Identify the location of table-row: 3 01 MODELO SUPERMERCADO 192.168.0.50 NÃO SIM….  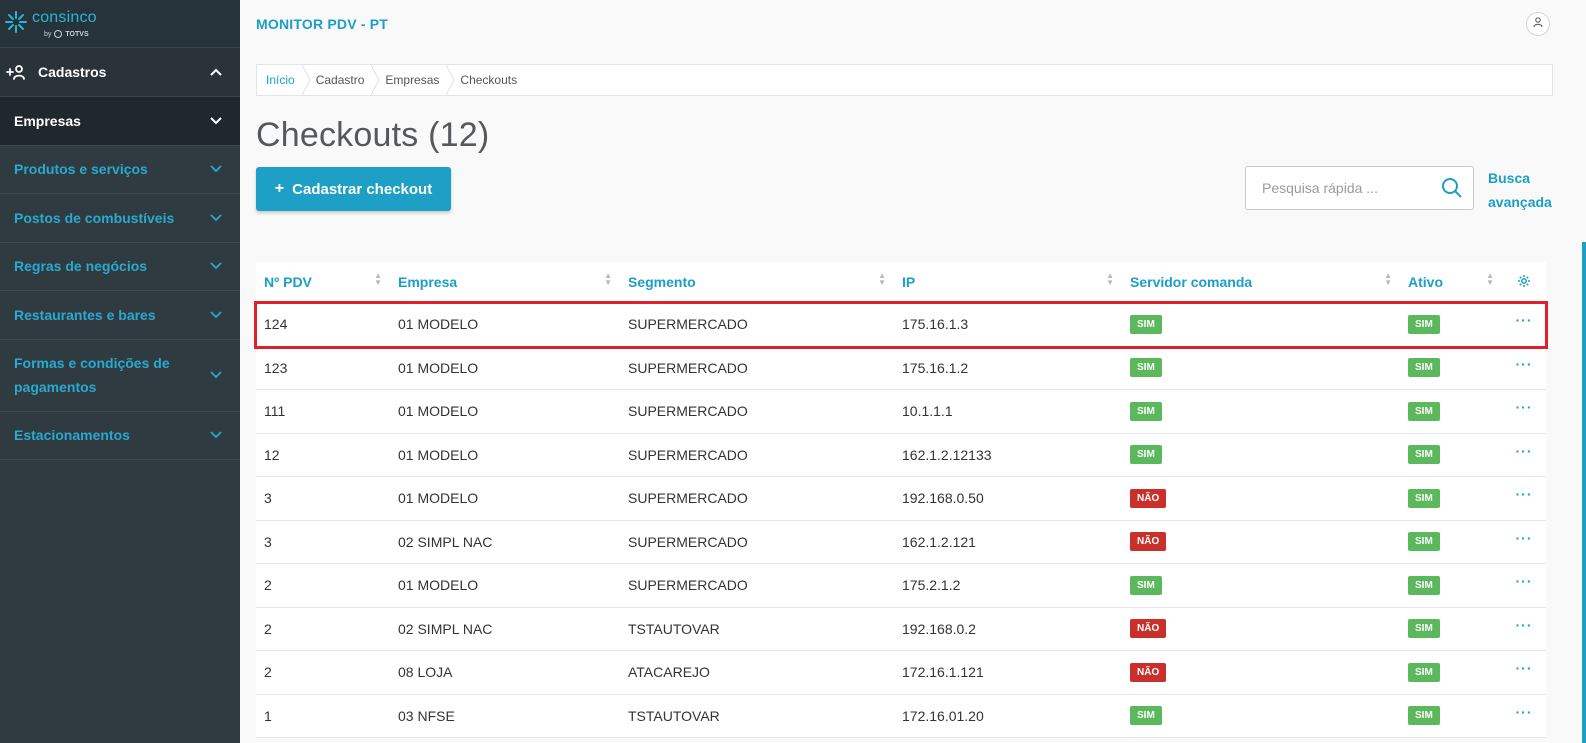
(901, 499).